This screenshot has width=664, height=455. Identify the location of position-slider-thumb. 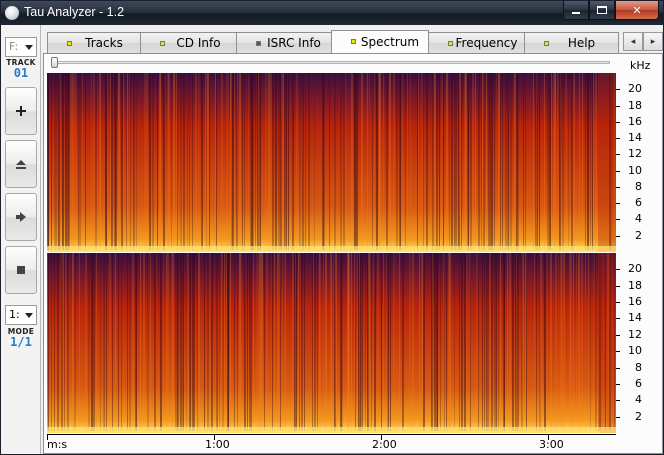
(54, 62).